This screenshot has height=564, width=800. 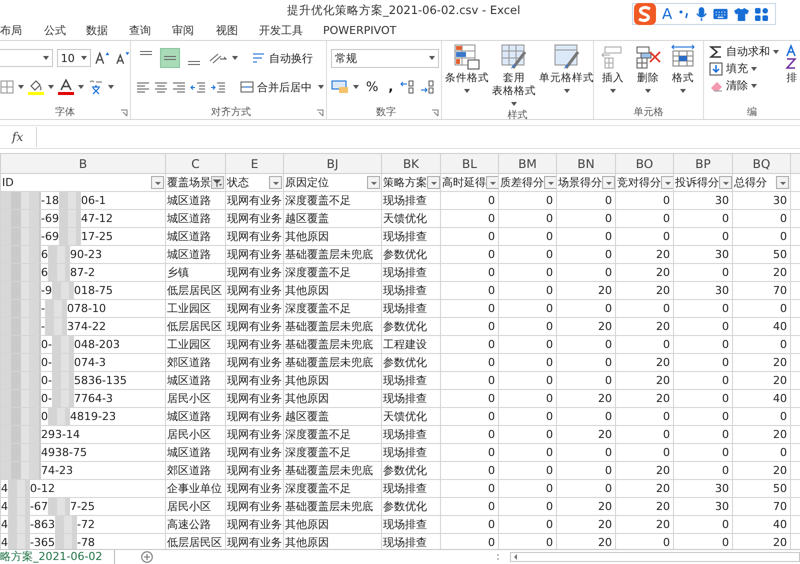 What do you see at coordinates (189, 236) in the screenshot?
I see `table-cell: 城区道路` at bounding box center [189, 236].